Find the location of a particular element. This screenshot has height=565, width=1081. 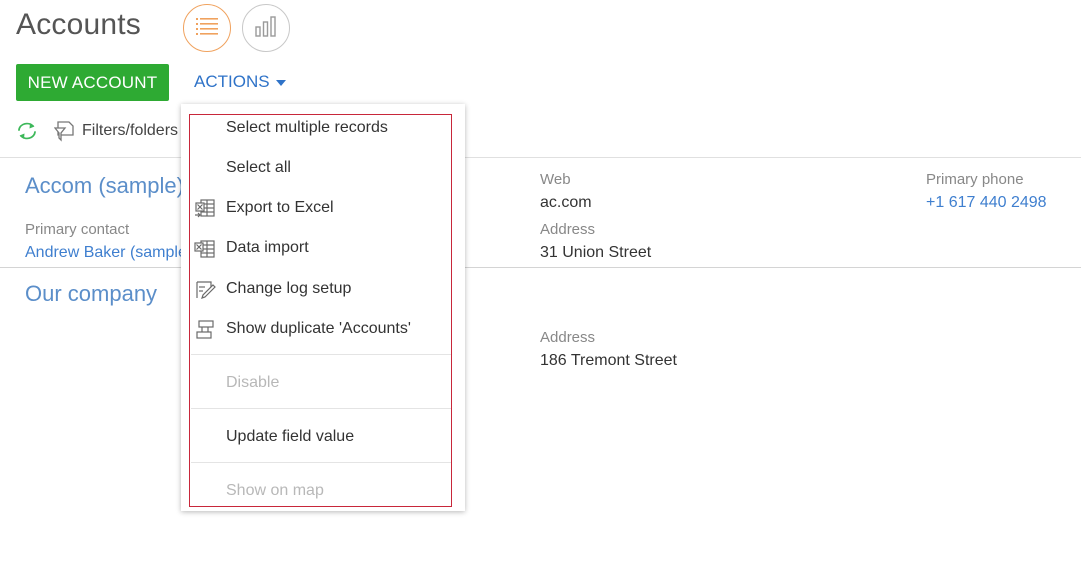

menu-item-update-field-value: Update field value is located at coordinates (290, 437).